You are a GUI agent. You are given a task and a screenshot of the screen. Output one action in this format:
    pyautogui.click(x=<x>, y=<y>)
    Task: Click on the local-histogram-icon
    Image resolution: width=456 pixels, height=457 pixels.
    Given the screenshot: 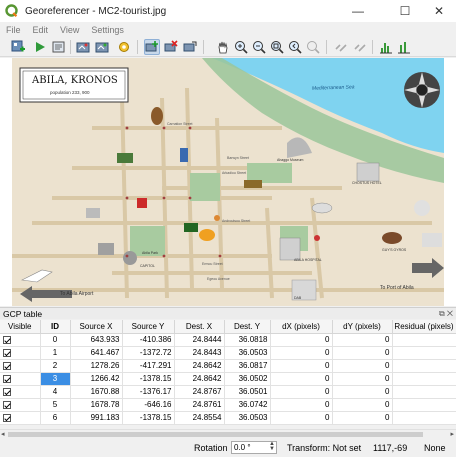 What is the action you would take?
    pyautogui.click(x=404, y=47)
    